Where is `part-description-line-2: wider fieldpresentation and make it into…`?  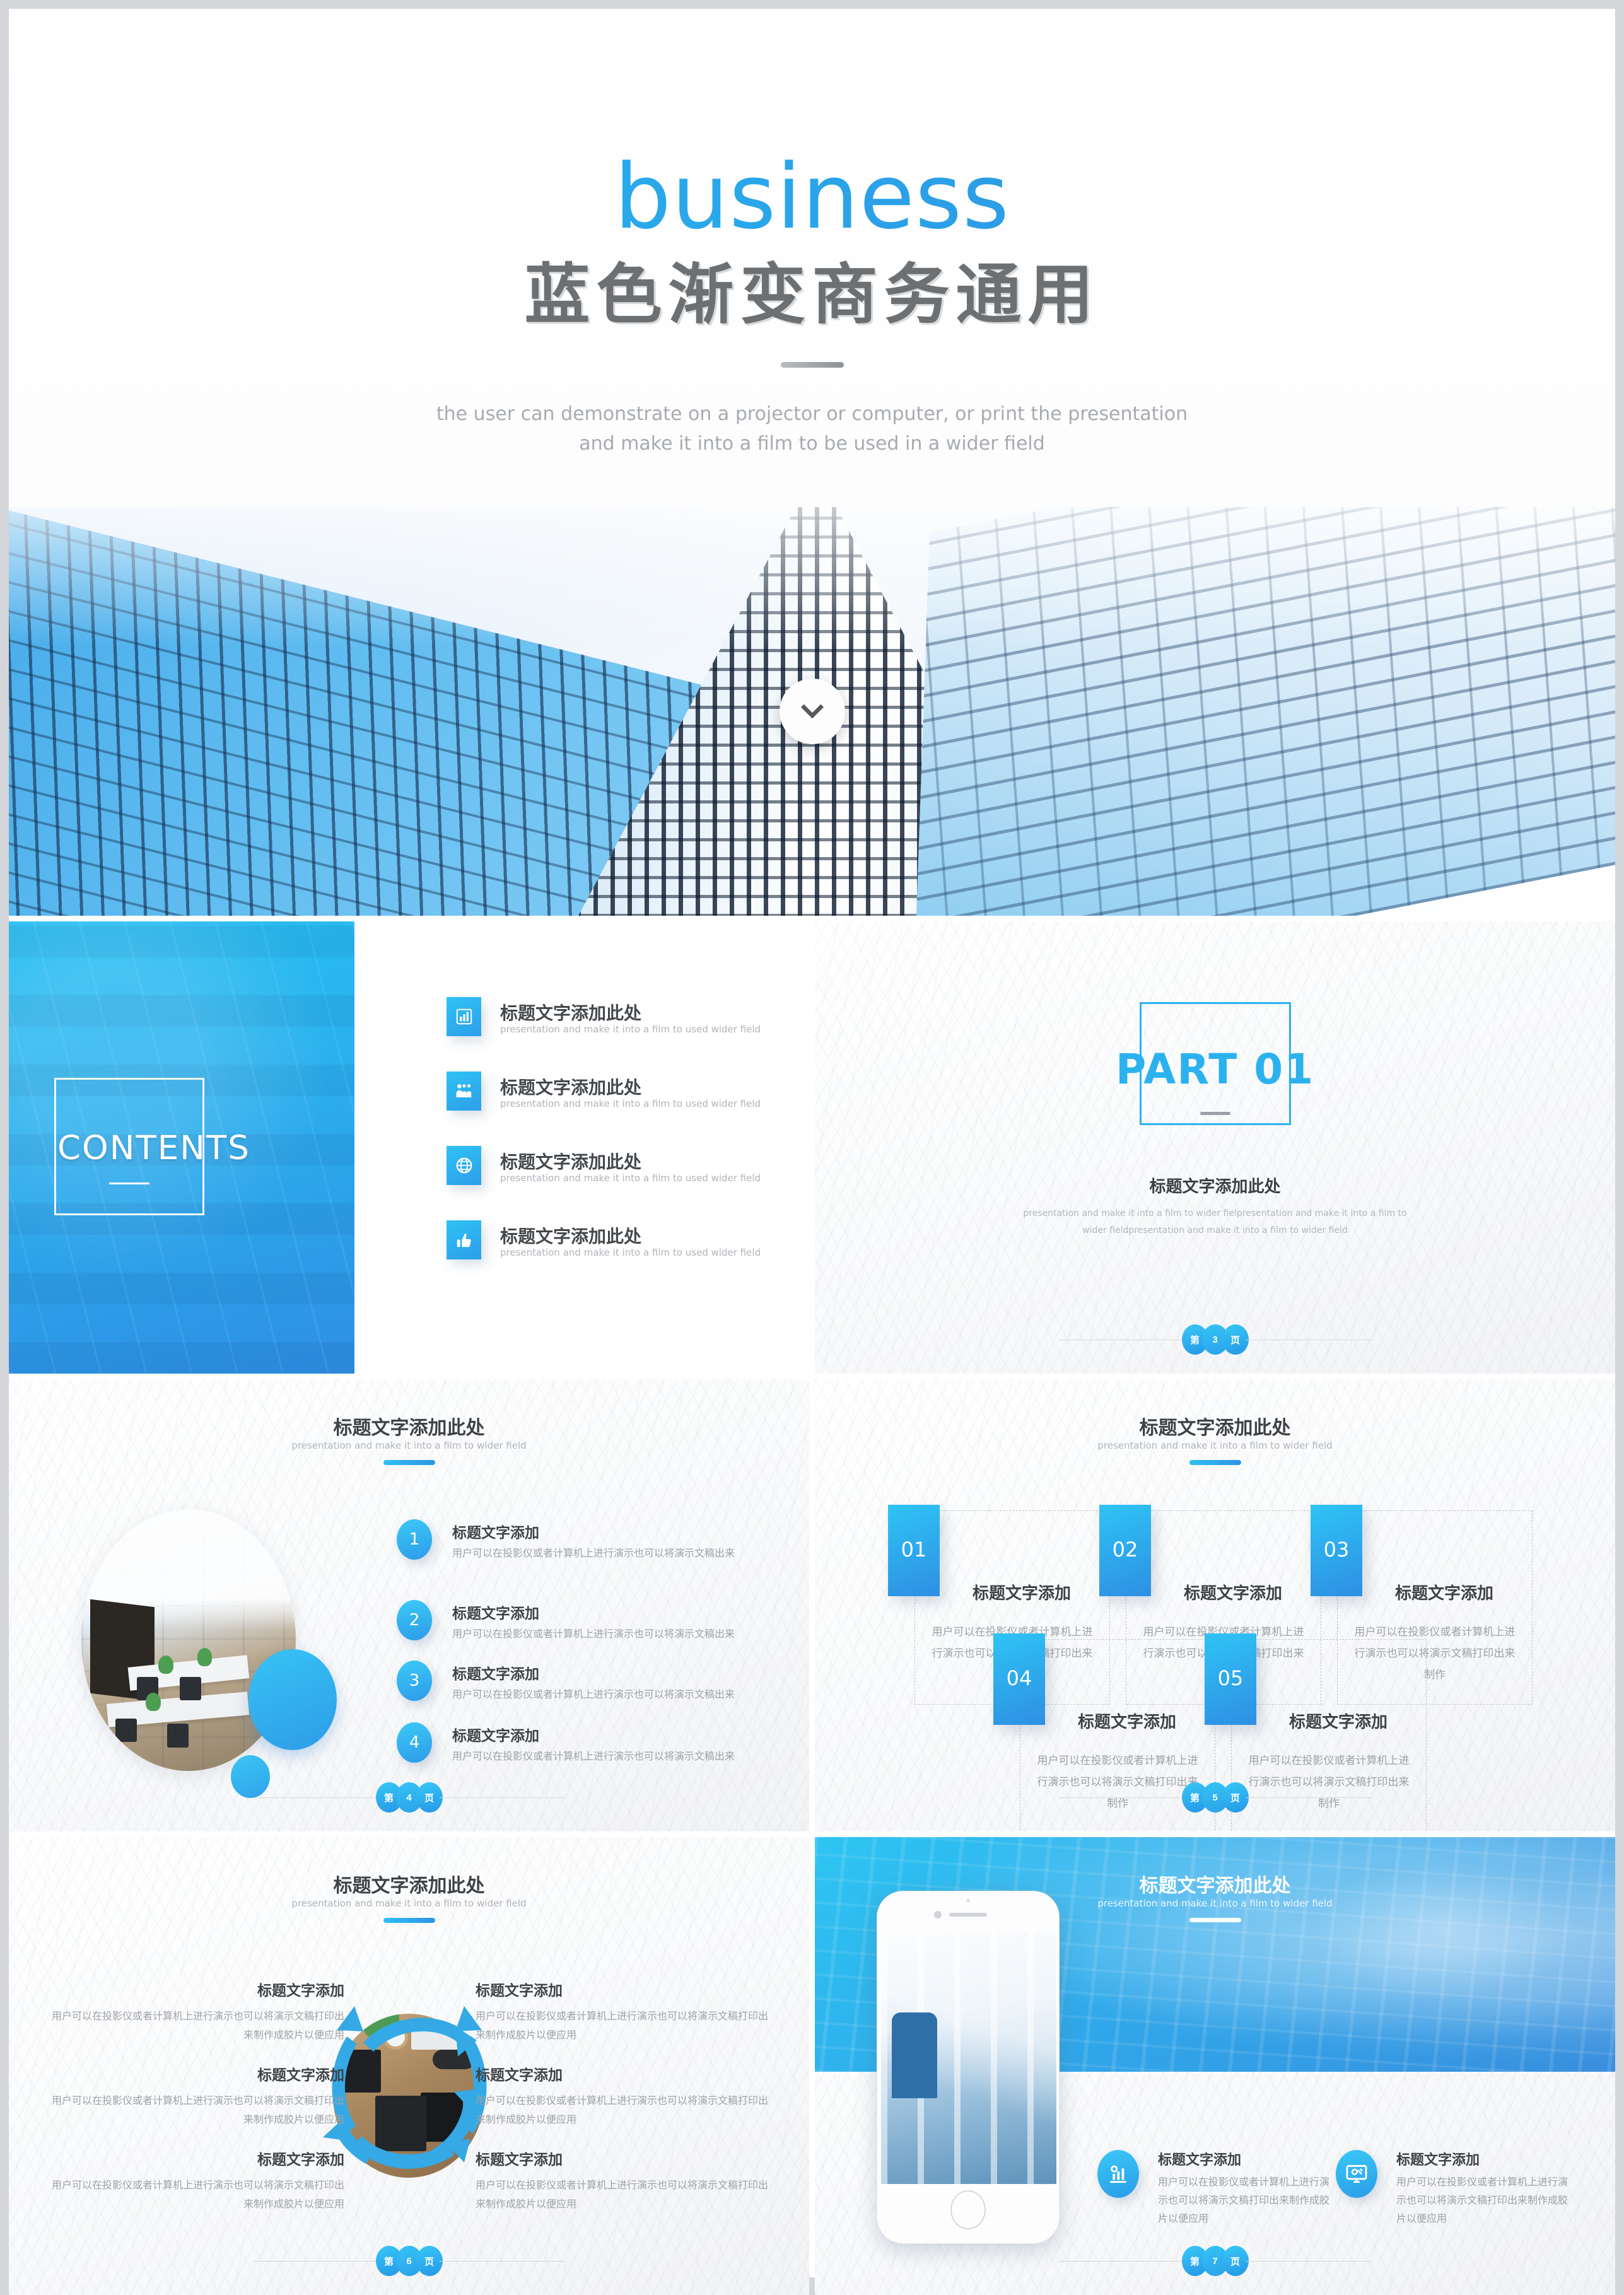 part-description-line-2: wider fieldpresentation and make it into… is located at coordinates (1215, 1230).